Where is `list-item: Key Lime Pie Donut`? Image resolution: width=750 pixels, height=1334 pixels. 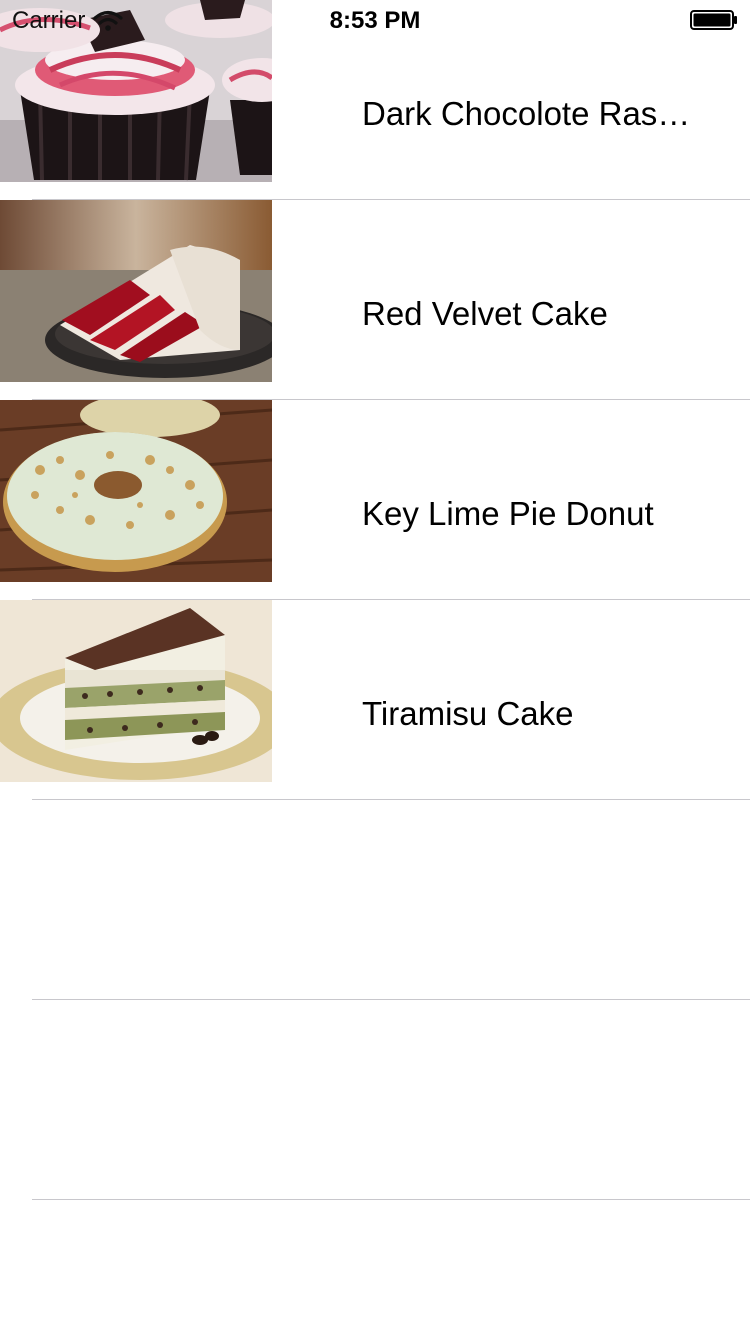 list-item: Key Lime Pie Donut is located at coordinates (375, 500).